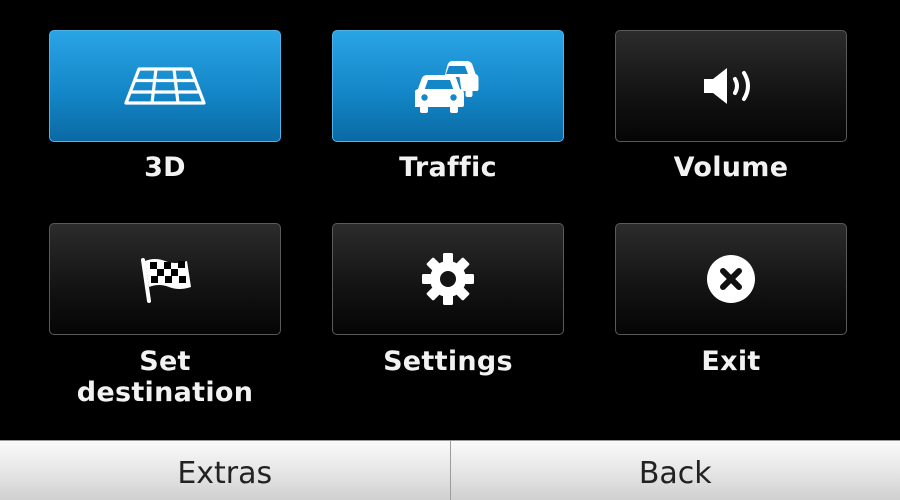 This screenshot has height=500, width=900. I want to click on traffic-cars-icon, so click(447, 87).